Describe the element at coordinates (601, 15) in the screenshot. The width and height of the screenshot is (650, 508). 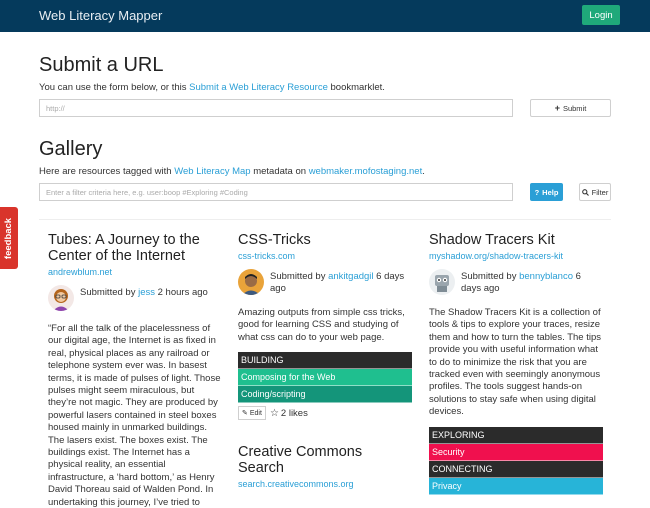
I see `login-button: Login` at that location.